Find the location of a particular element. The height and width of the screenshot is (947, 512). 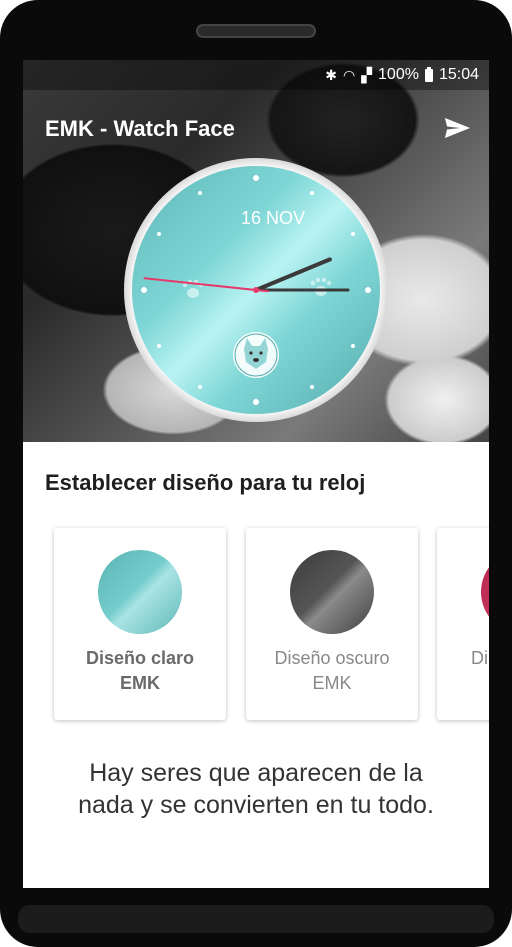

design-card-light: Diseño claro EMK is located at coordinates (140, 624).